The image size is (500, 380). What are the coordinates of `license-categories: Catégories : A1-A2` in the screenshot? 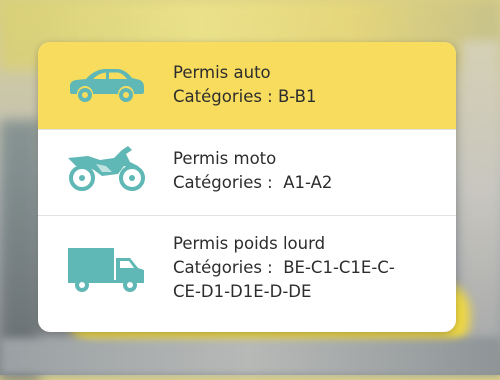 It's located at (253, 182).